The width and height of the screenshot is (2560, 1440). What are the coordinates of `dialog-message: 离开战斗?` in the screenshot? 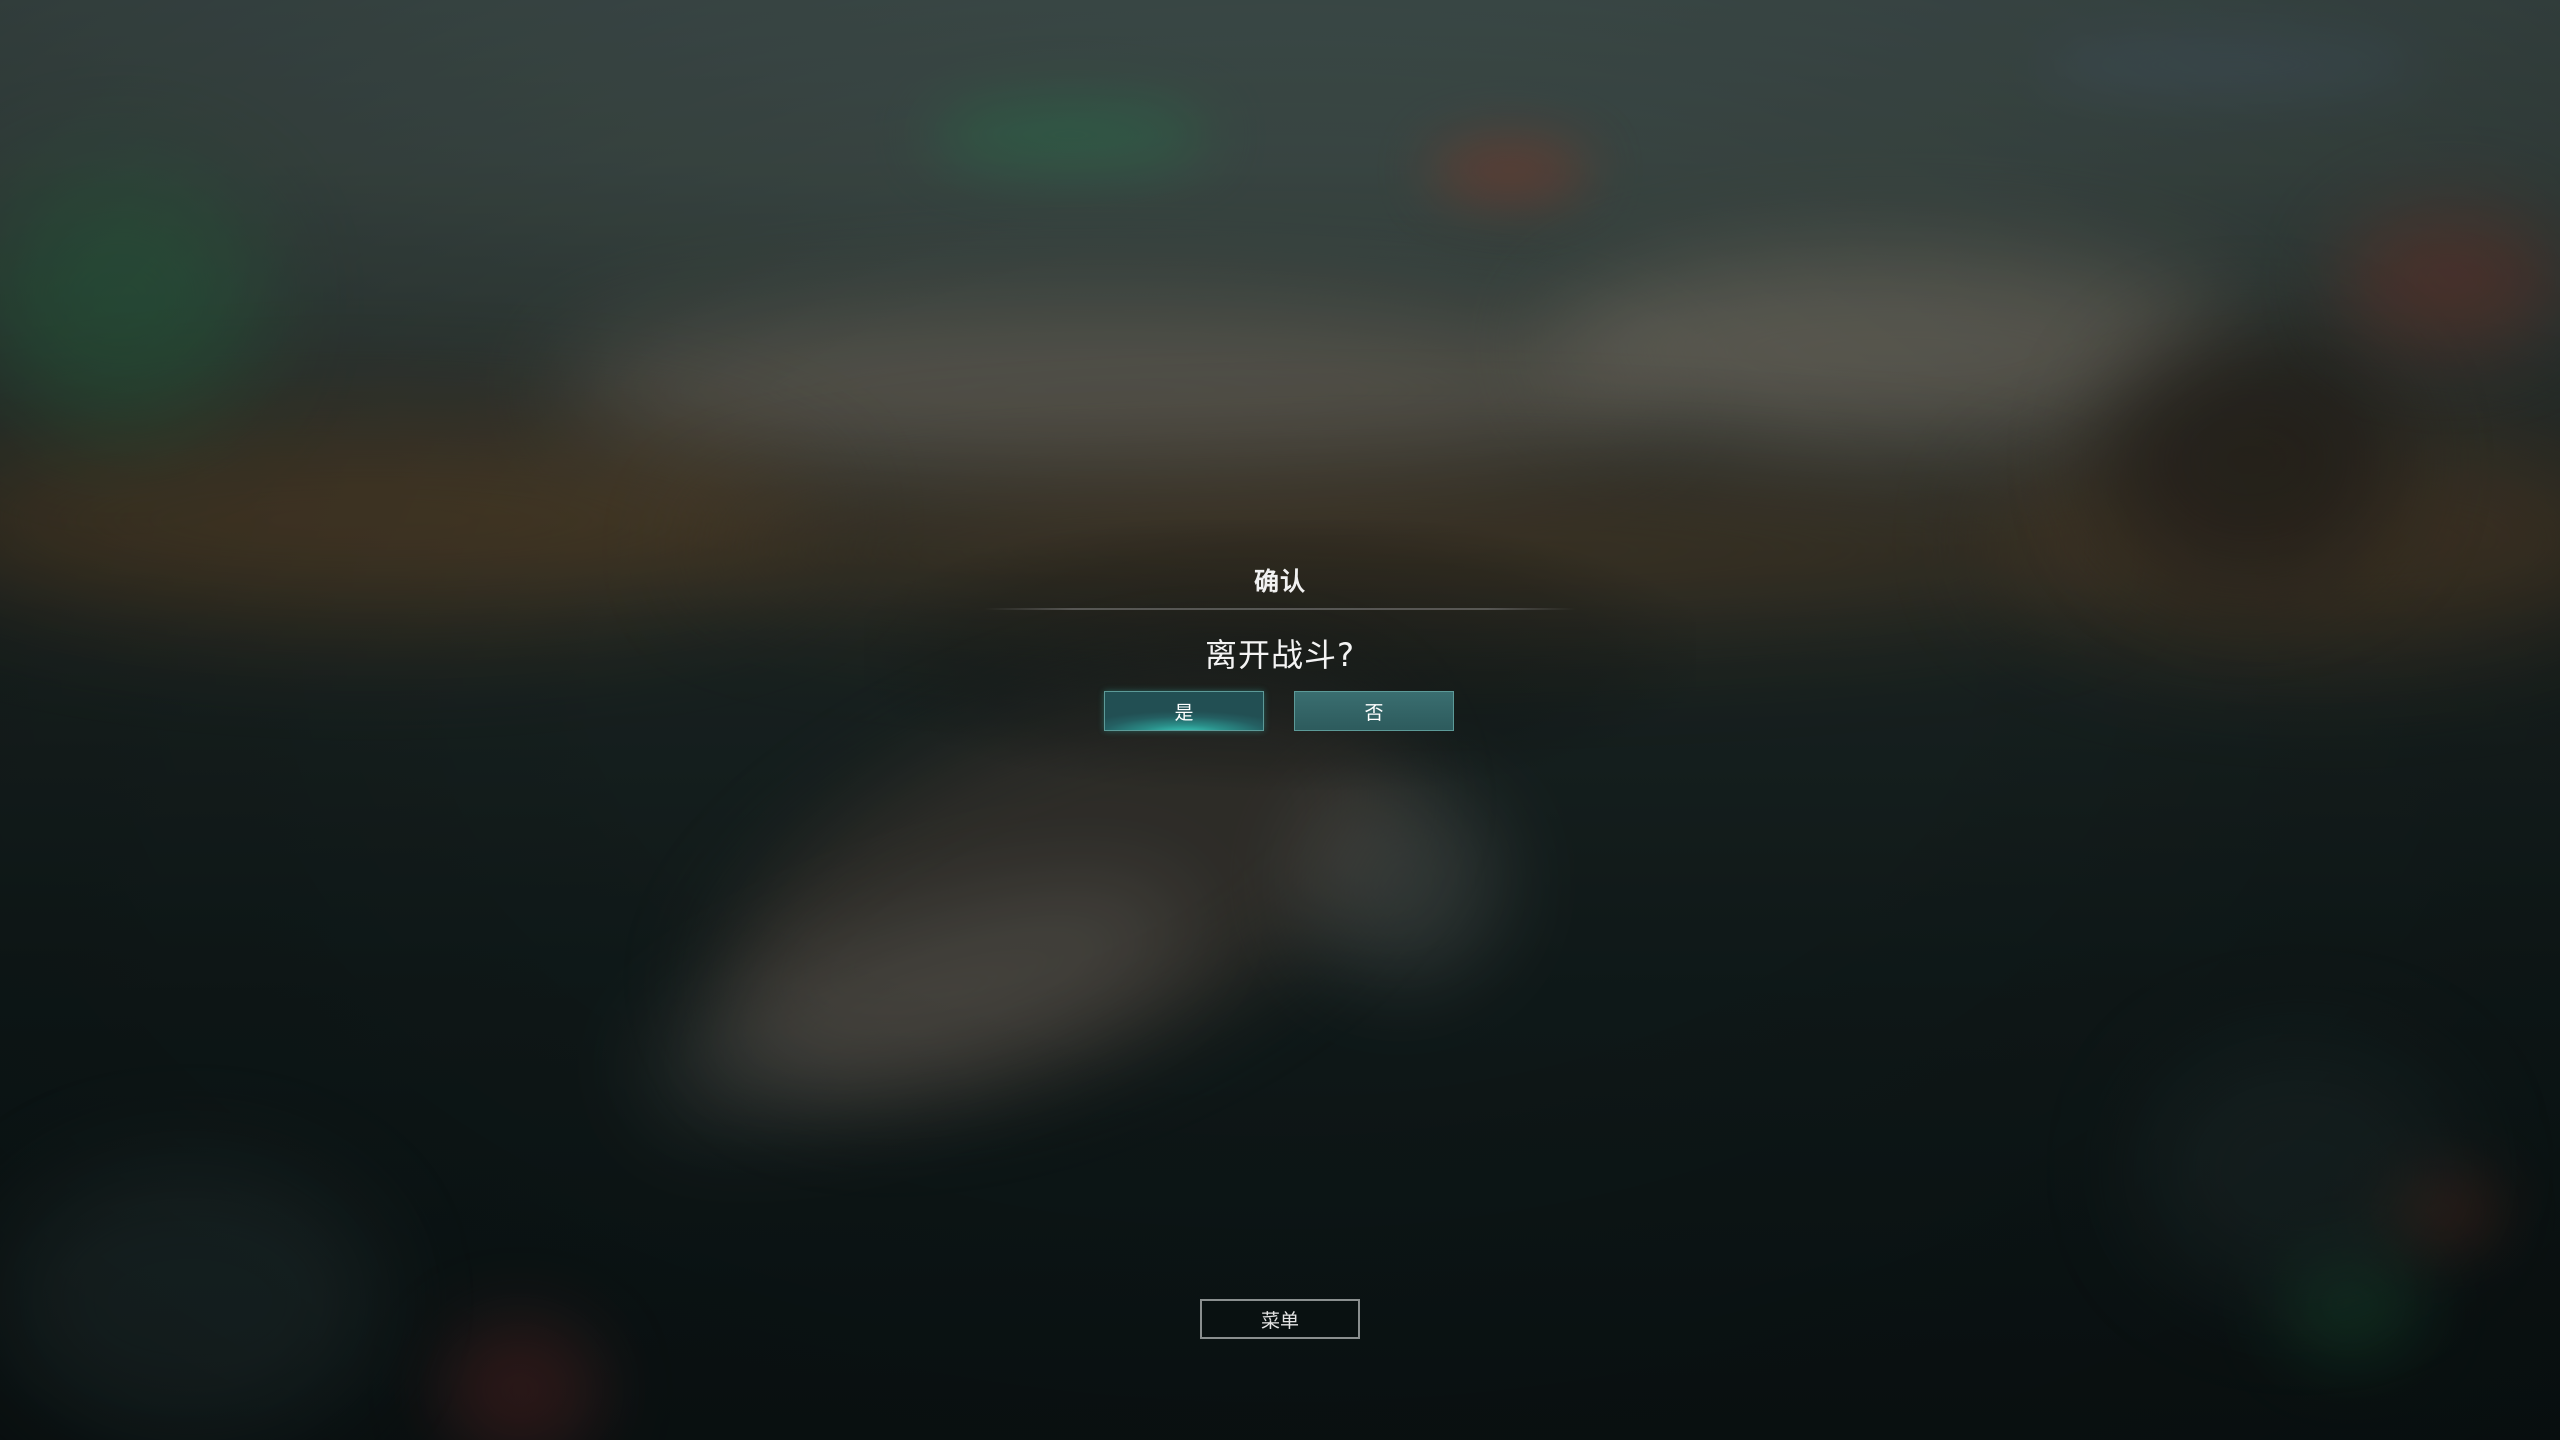 It's located at (1280, 655).